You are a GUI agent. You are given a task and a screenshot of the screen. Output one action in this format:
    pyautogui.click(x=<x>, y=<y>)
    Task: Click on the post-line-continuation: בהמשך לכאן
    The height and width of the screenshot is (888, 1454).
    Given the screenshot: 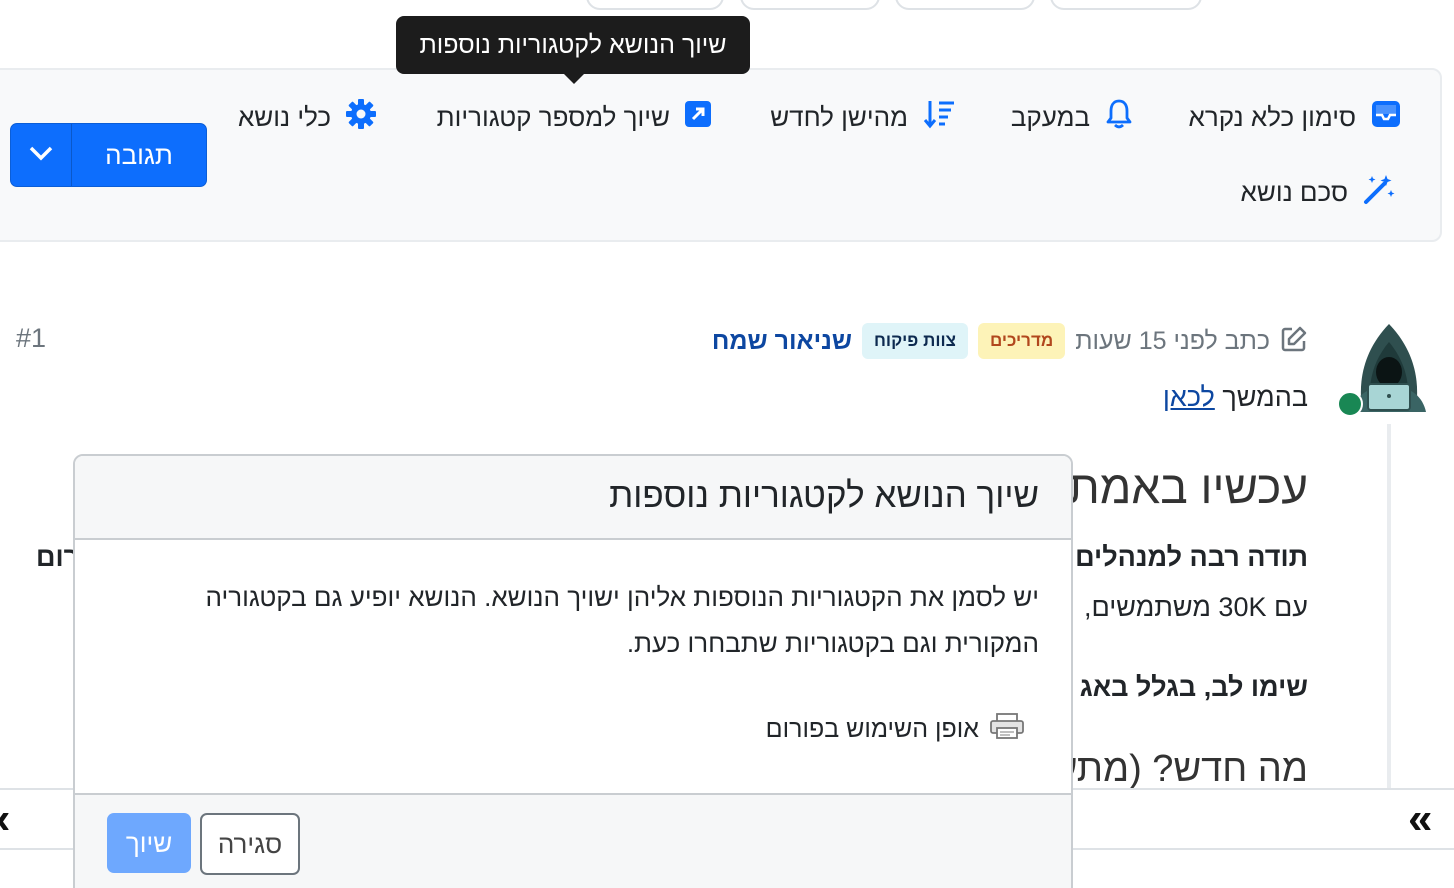 What is the action you would take?
    pyautogui.click(x=1235, y=397)
    